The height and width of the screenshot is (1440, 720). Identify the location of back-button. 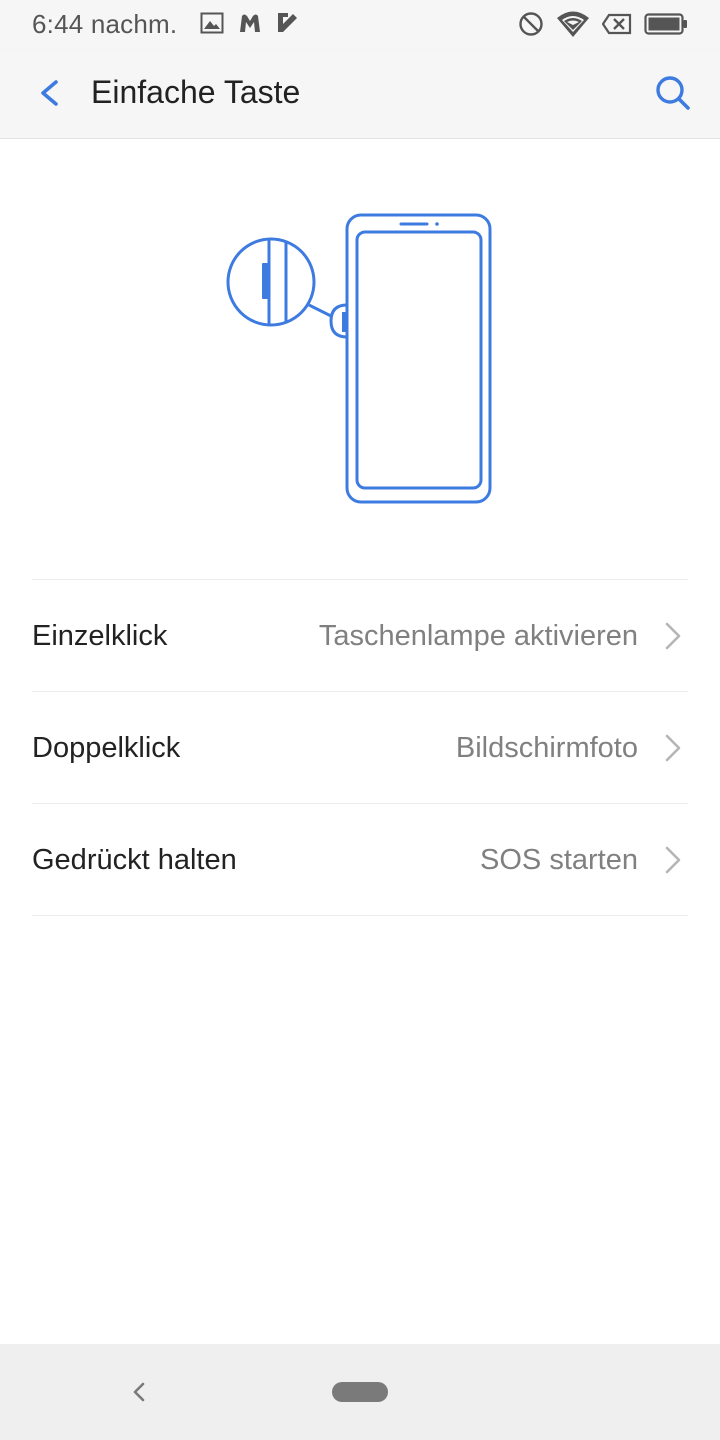
(49, 93).